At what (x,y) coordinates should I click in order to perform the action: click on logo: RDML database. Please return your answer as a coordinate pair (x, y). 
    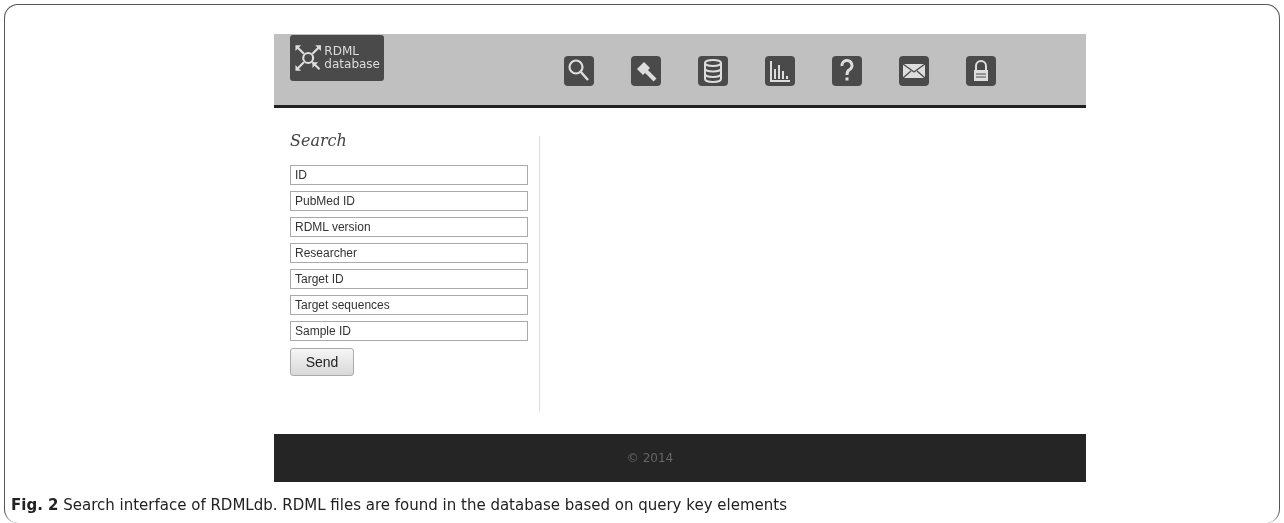
    Looking at the image, I should click on (337, 58).